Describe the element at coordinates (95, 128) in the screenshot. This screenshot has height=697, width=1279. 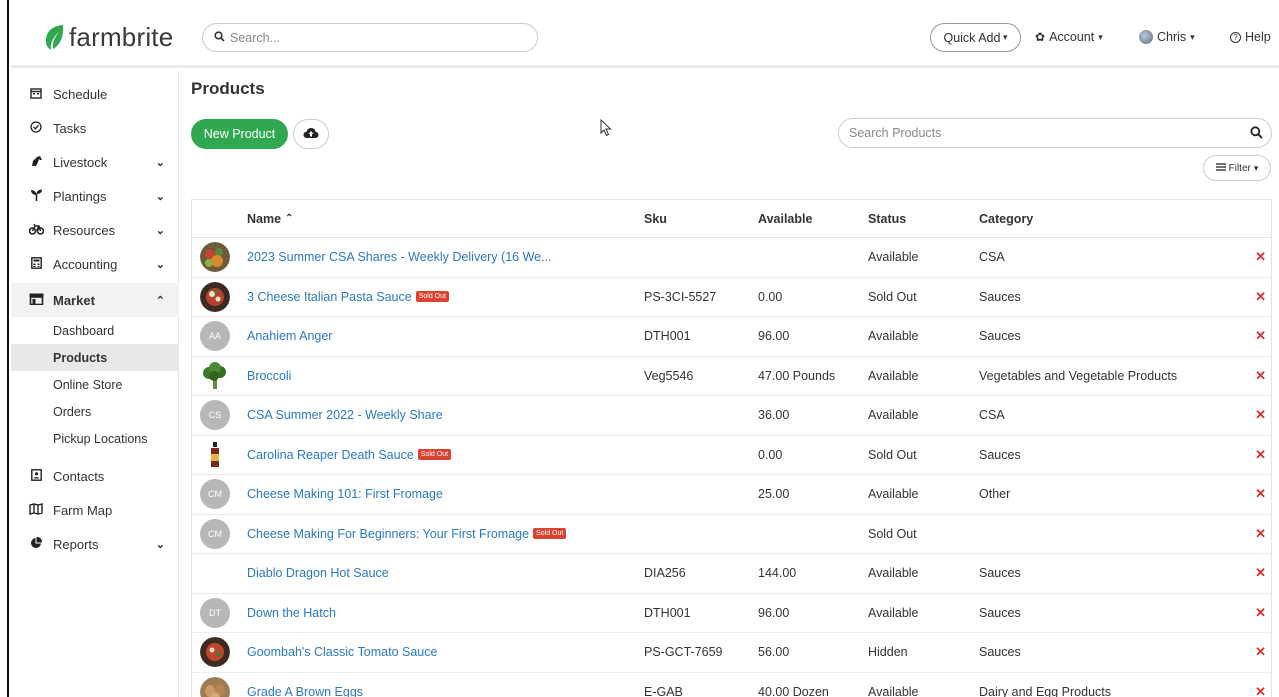
I see `sidebar-item-tasks: Tasks` at that location.